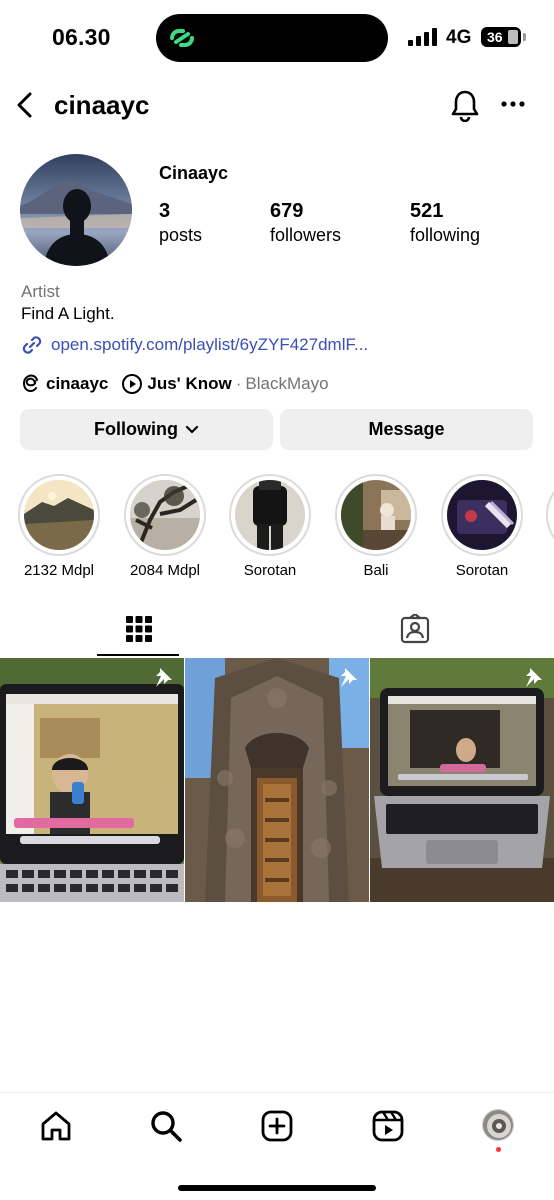 The width and height of the screenshot is (554, 1200). Describe the element at coordinates (388, 1126) in the screenshot. I see `reels-icon` at that location.